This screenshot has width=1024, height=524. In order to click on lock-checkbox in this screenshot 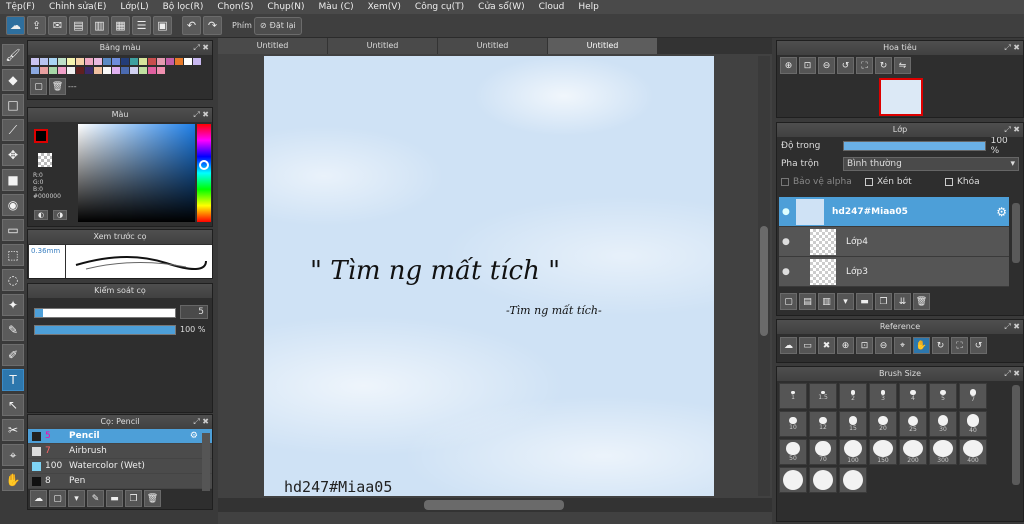, I will do `click(949, 182)`.